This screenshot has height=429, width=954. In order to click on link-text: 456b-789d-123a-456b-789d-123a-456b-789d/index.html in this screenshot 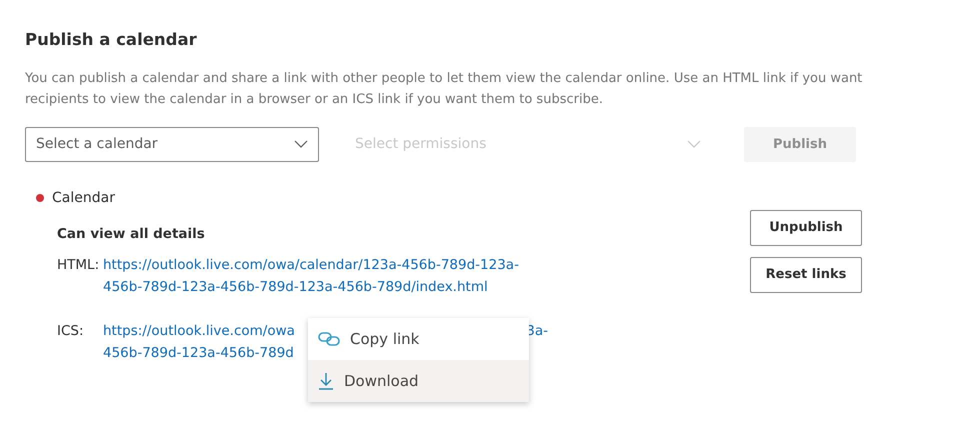, I will do `click(295, 287)`.